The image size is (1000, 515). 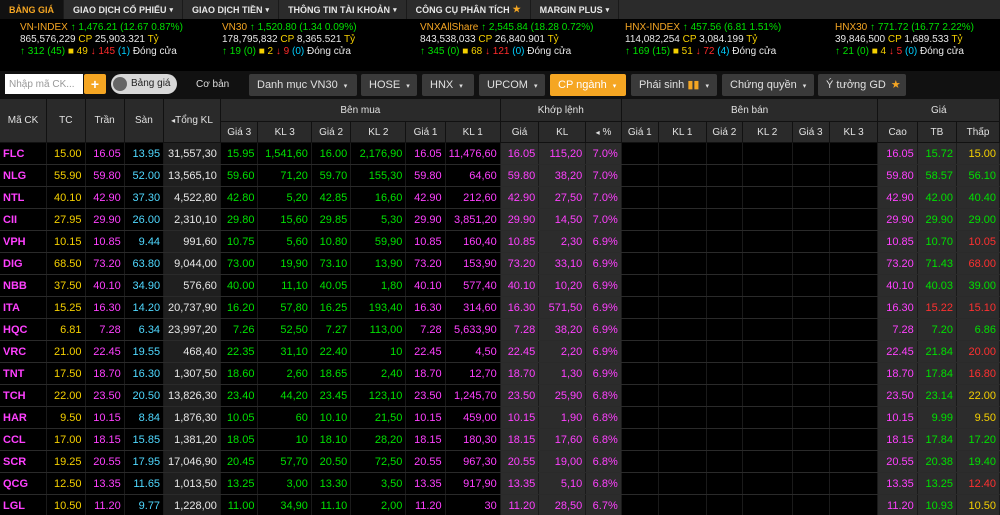 I want to click on cell-gia: 10.85, so click(x=520, y=241).